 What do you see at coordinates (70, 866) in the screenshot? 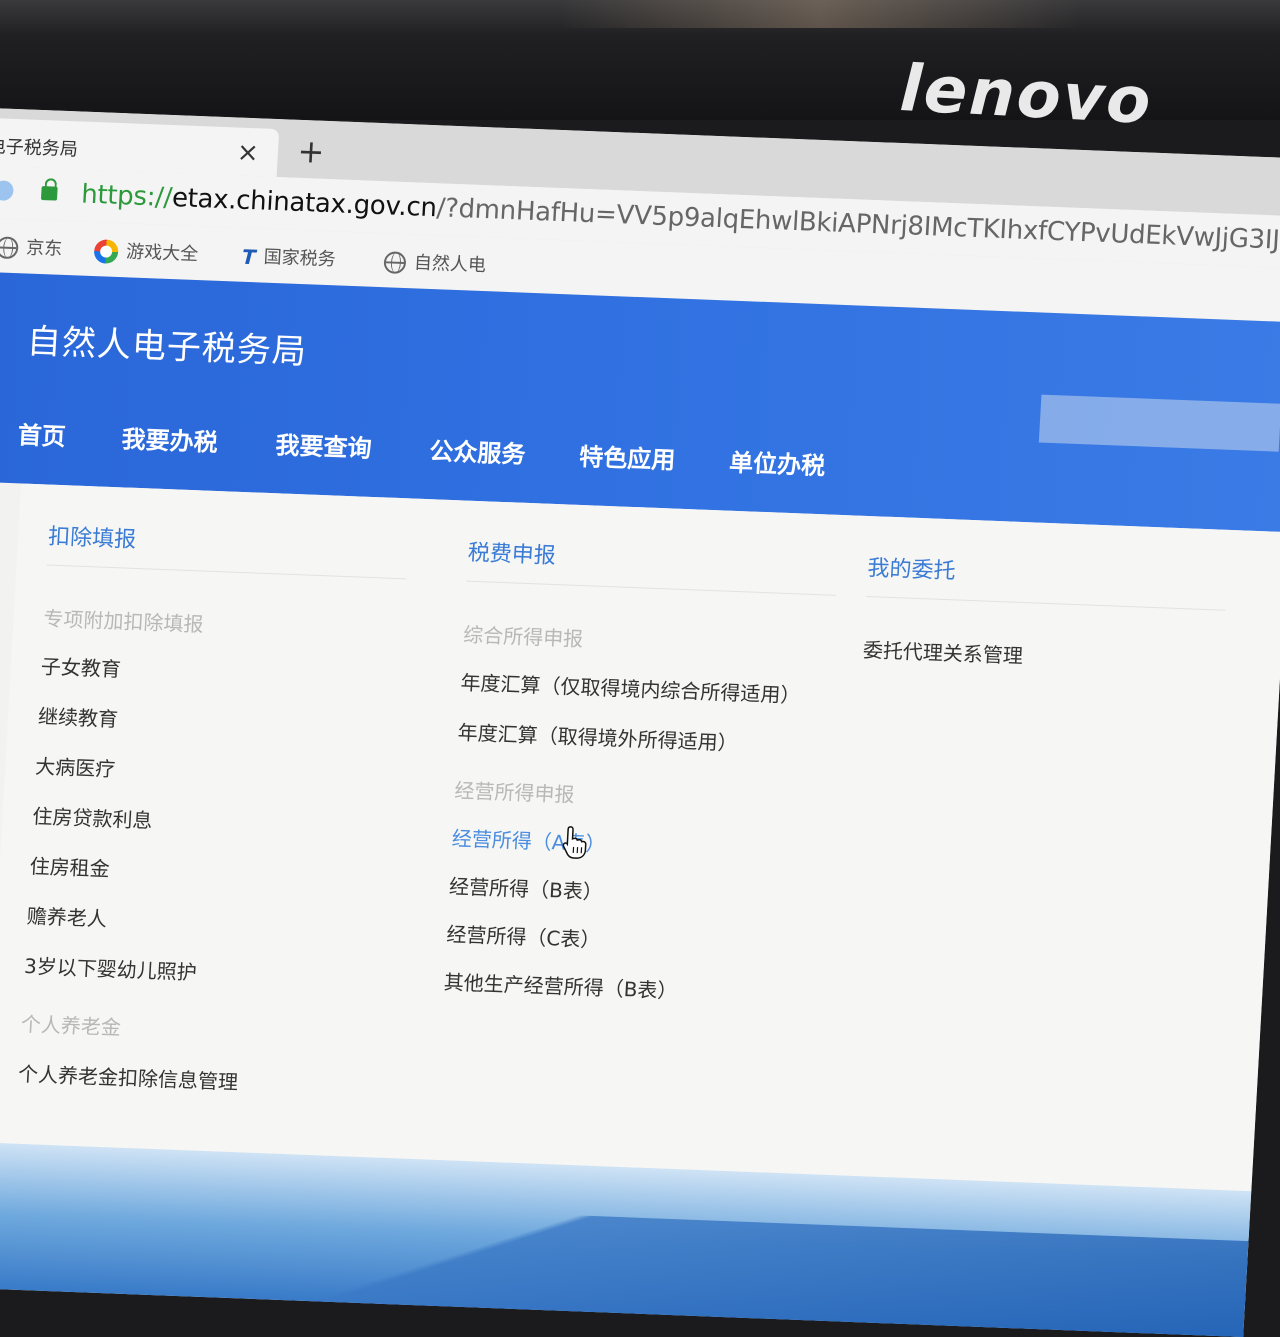
I see `menu-item: 住房租金` at bounding box center [70, 866].